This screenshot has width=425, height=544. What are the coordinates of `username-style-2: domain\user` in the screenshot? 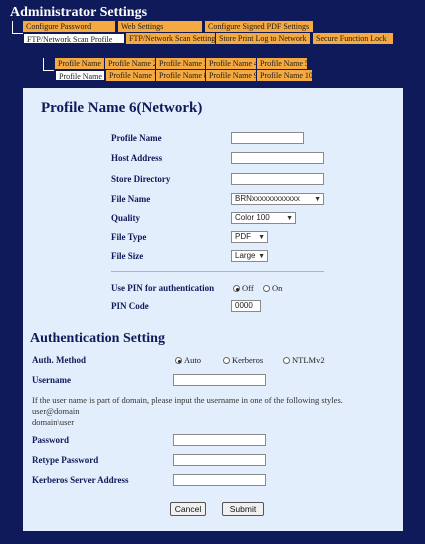 It's located at (53, 422).